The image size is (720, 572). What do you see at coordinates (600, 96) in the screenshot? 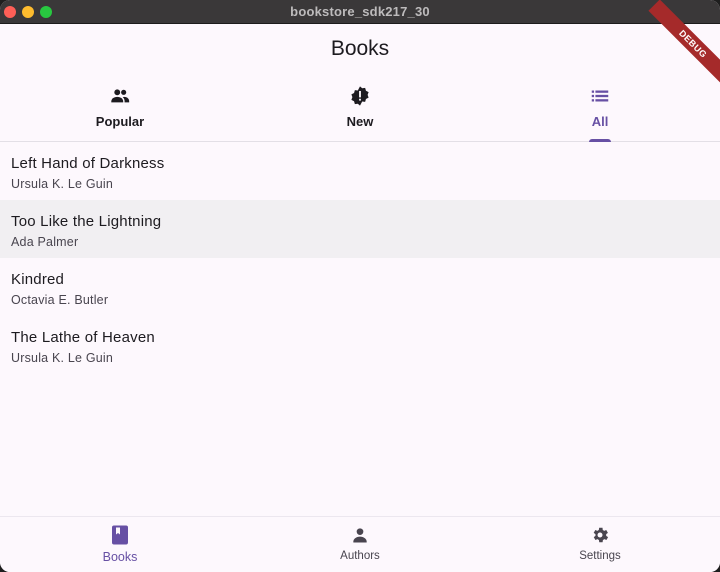
I see `list-icon` at bounding box center [600, 96].